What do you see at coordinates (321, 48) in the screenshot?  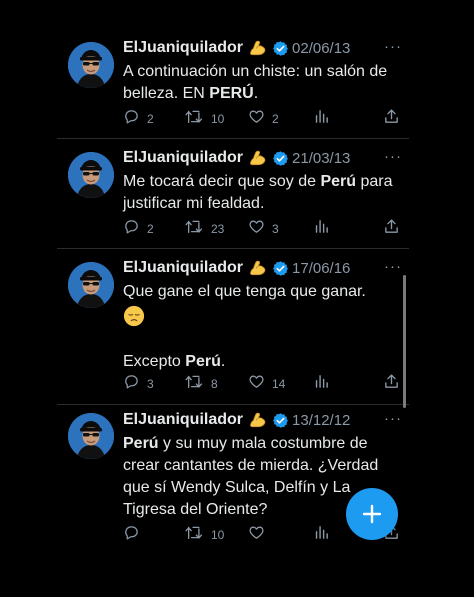 I see `tweet-date: 02/06/13` at bounding box center [321, 48].